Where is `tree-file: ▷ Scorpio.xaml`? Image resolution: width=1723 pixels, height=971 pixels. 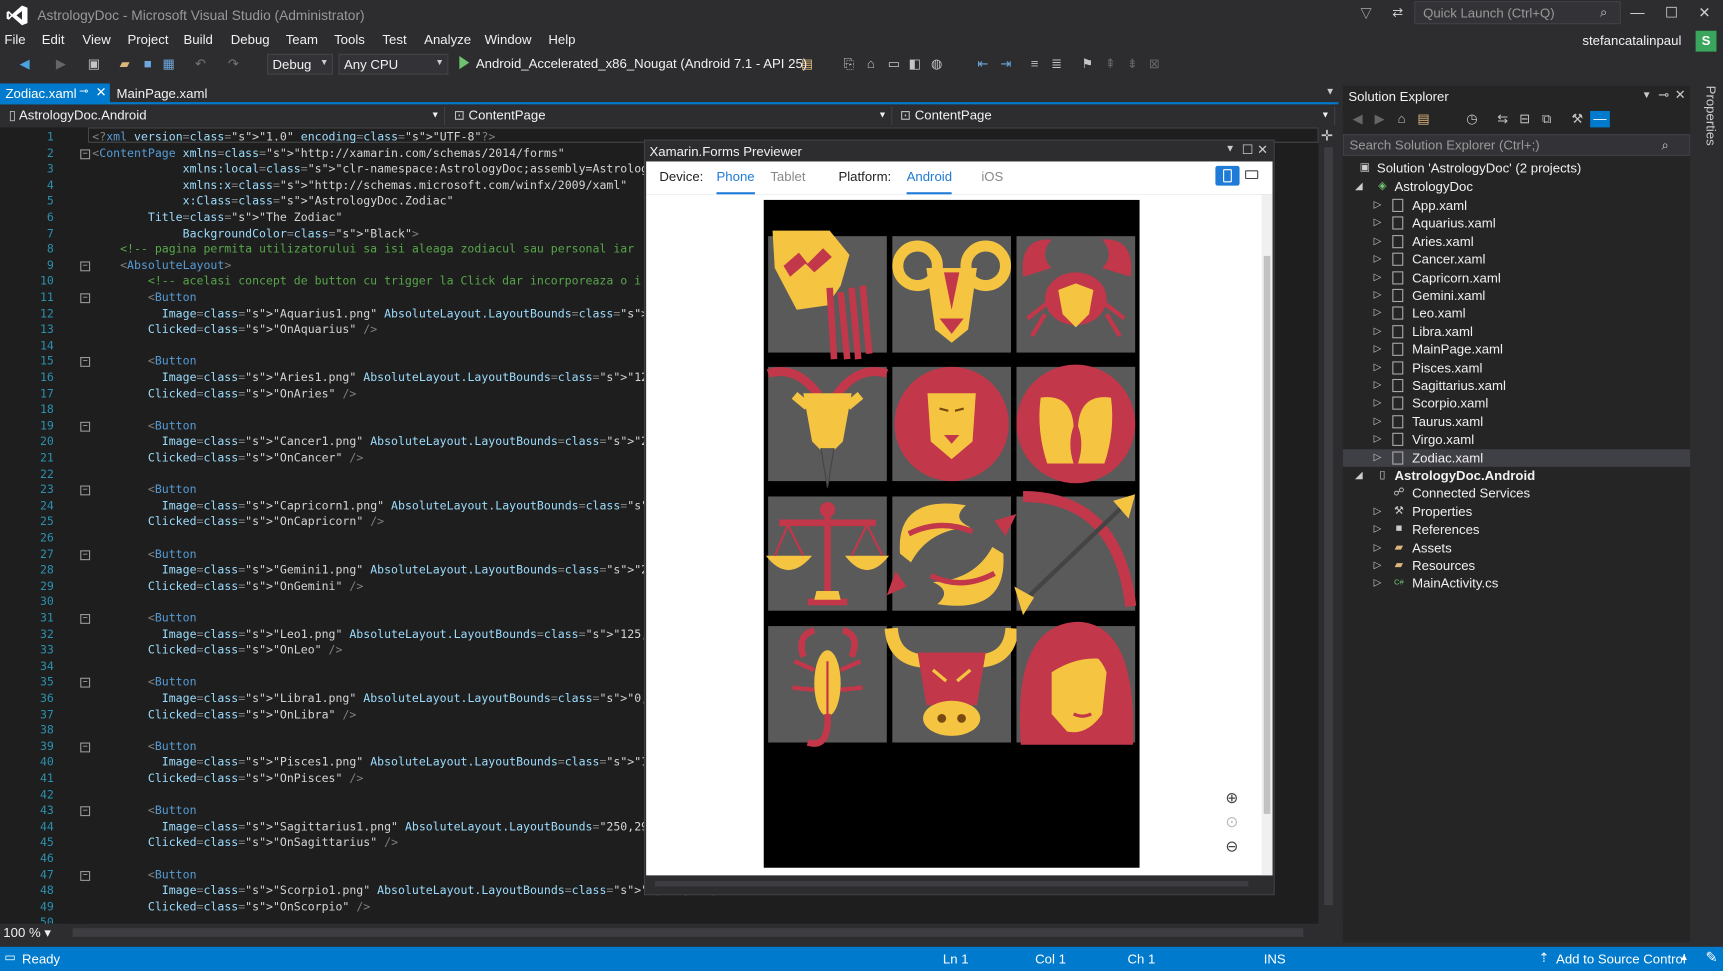 tree-file: ▷ Scorpio.xaml is located at coordinates (1516, 404).